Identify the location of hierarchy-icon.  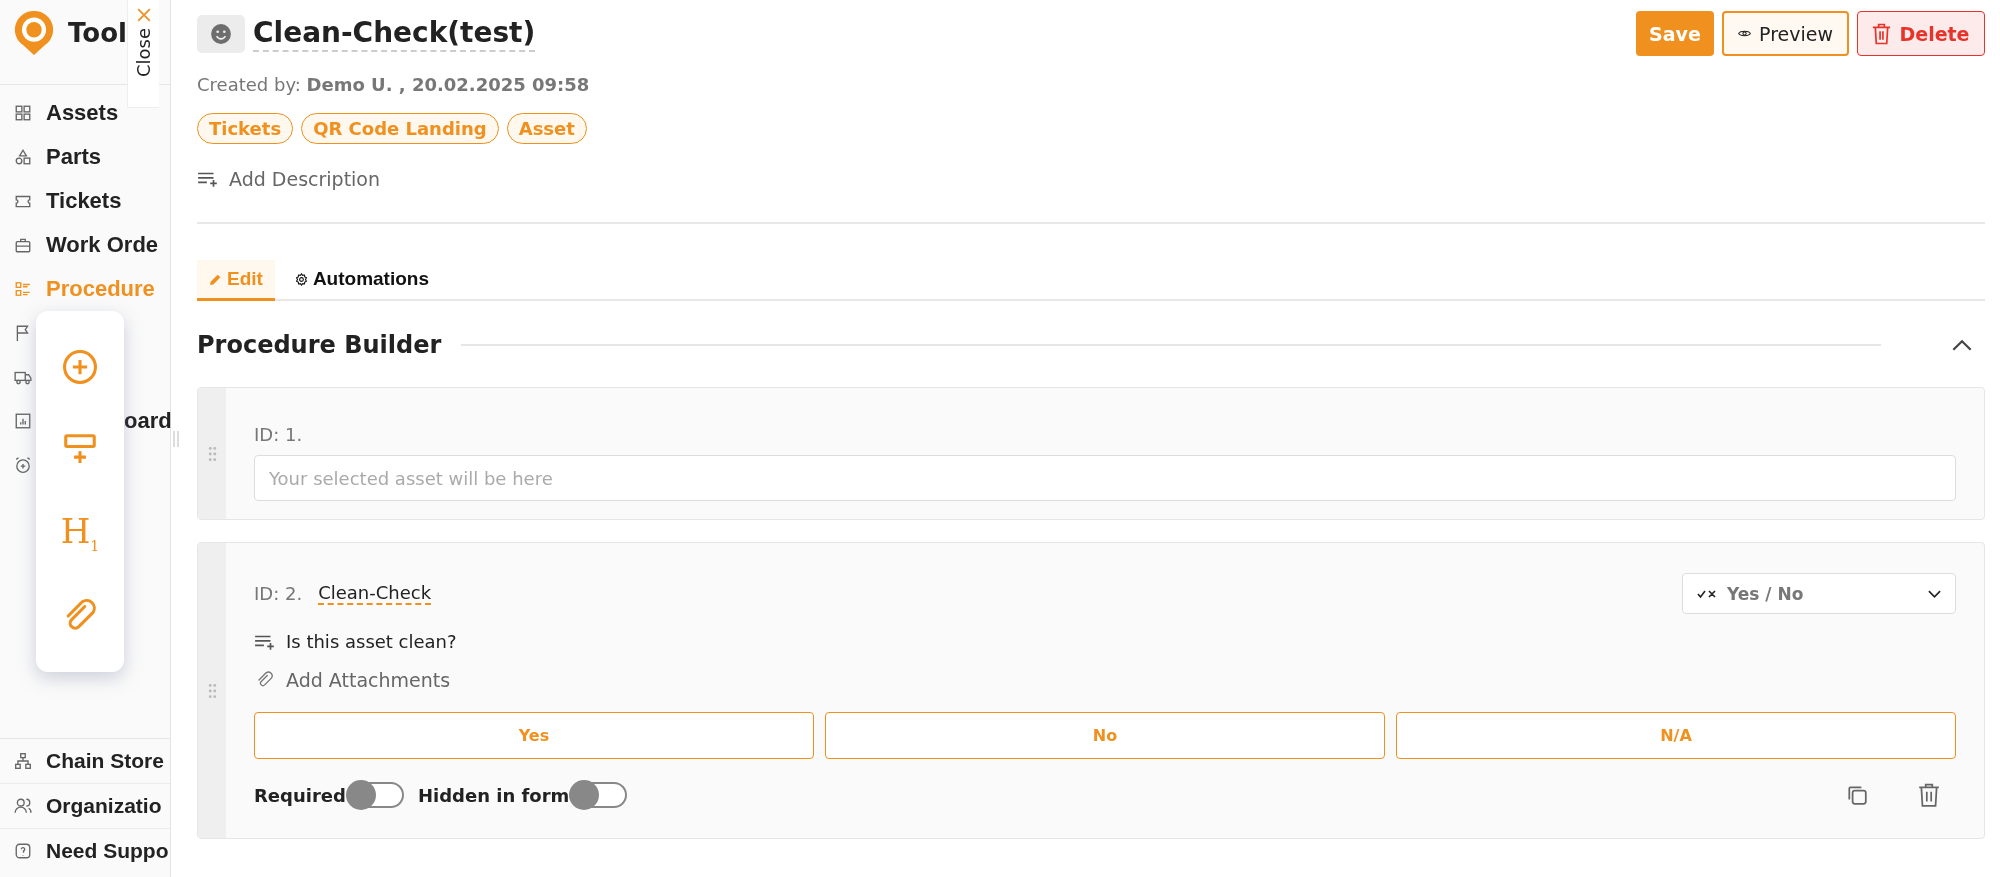
(23, 761).